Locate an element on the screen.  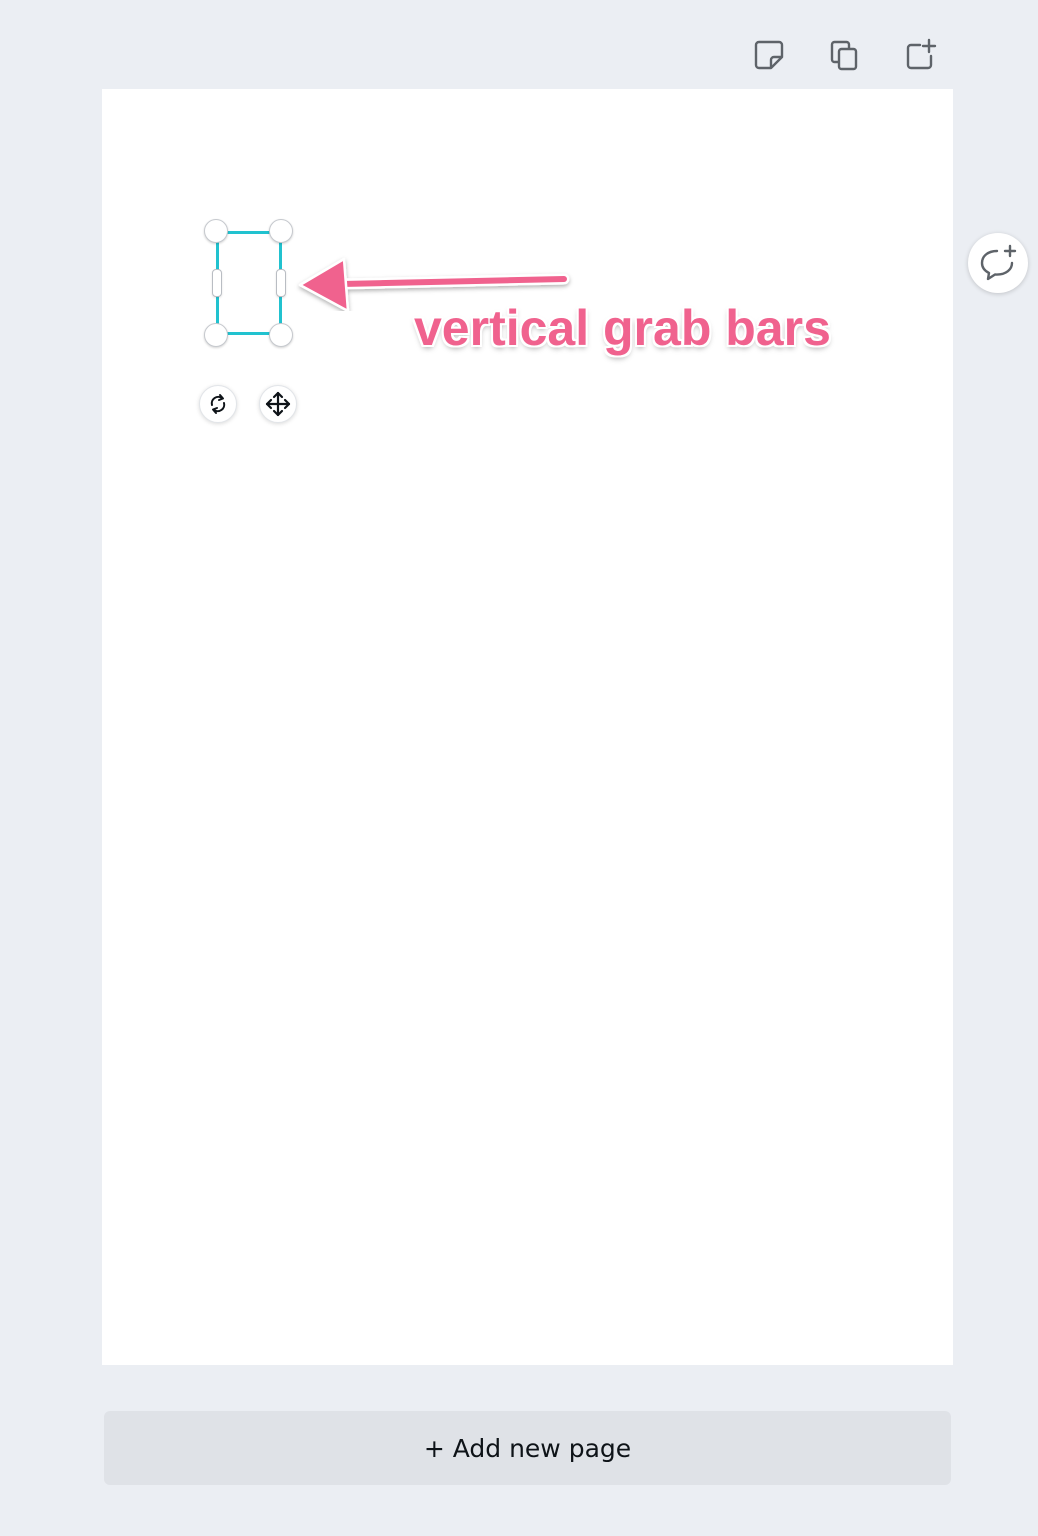
annotation-label: vertical grab bars is located at coordinates (622, 328).